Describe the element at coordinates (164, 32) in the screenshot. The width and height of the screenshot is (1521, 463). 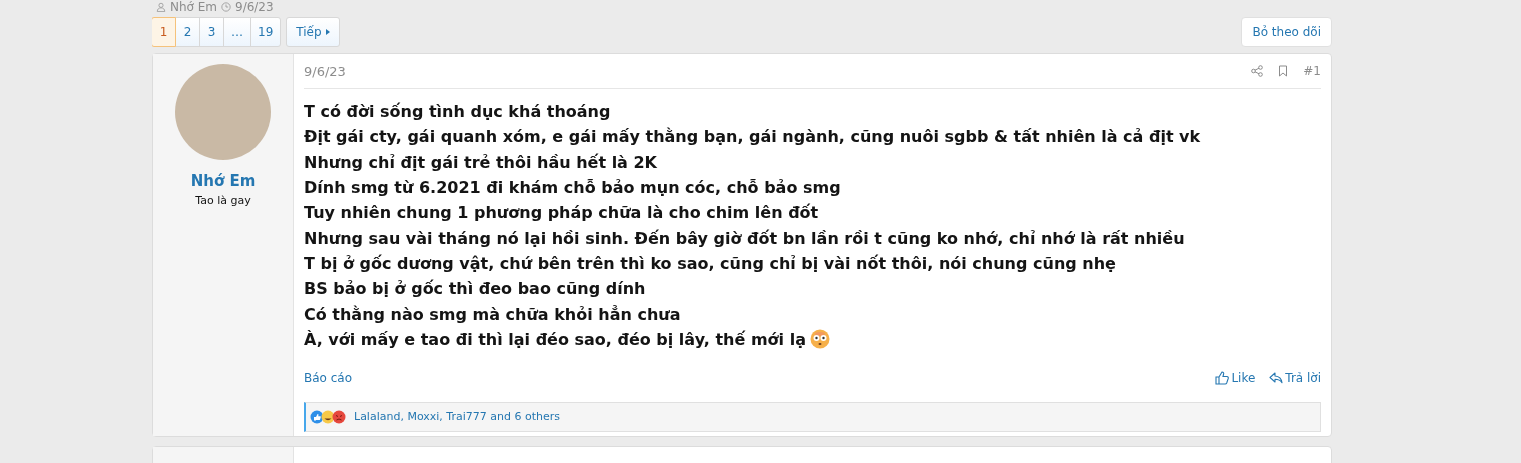
I see `page-link: 1` at that location.